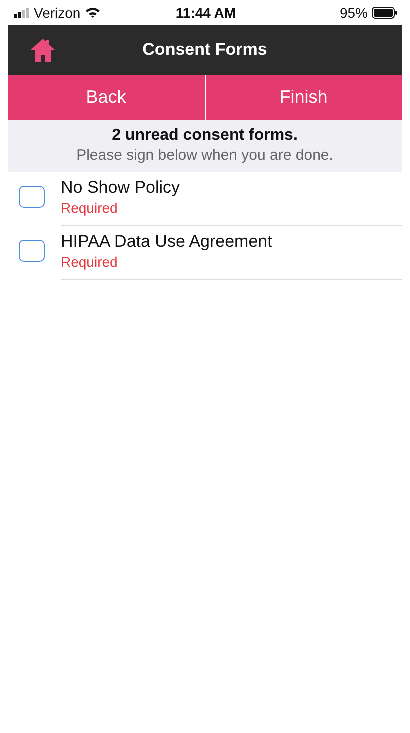 Image resolution: width=410 pixels, height=733 pixels. What do you see at coordinates (166, 242) in the screenshot?
I see `form-name: HIPAA Data Use Agreement` at bounding box center [166, 242].